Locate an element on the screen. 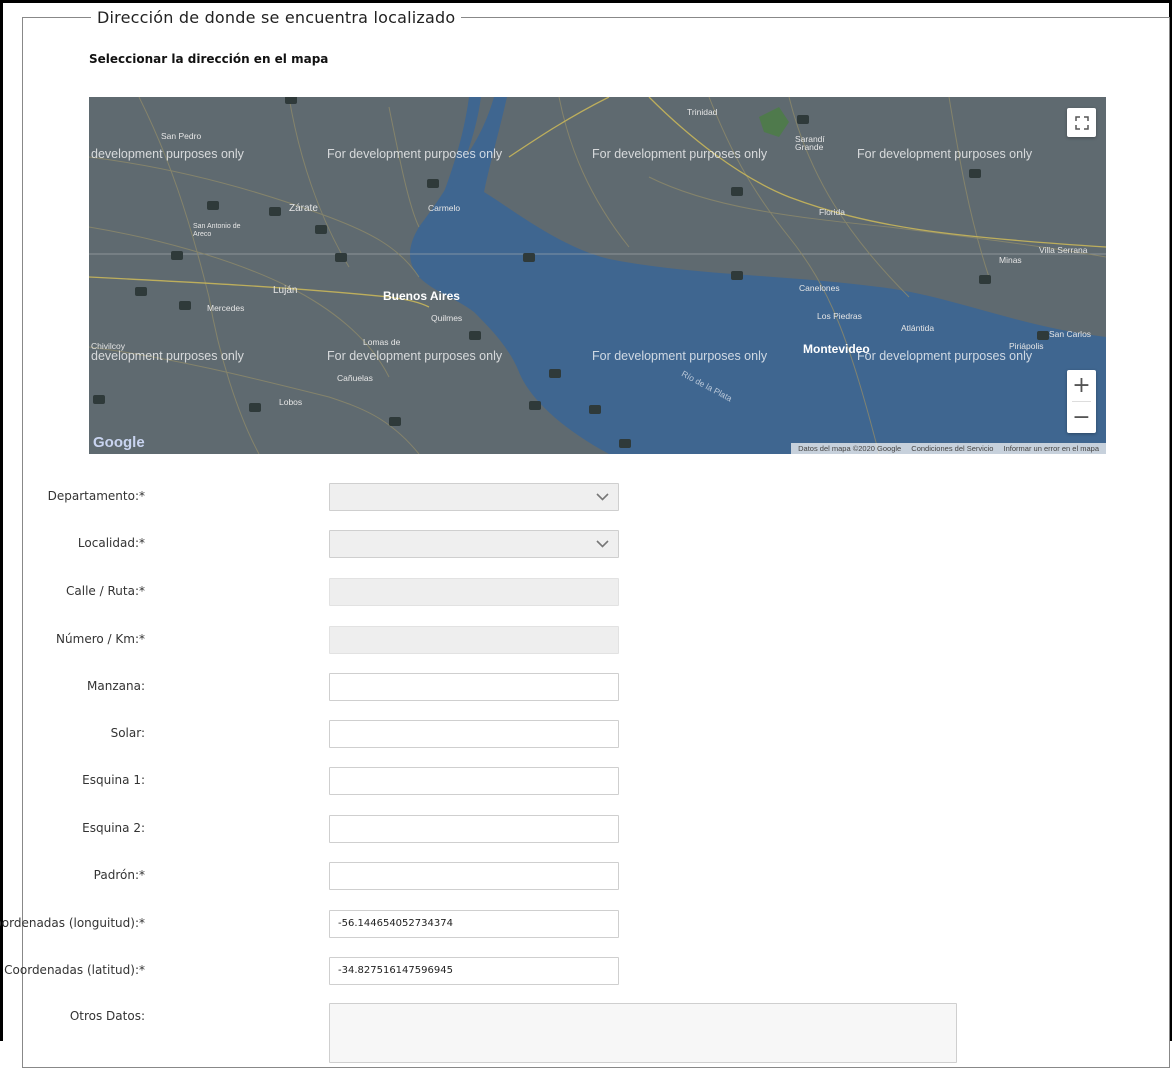 The height and width of the screenshot is (1068, 1172). localidad-select is located at coordinates (474, 544).